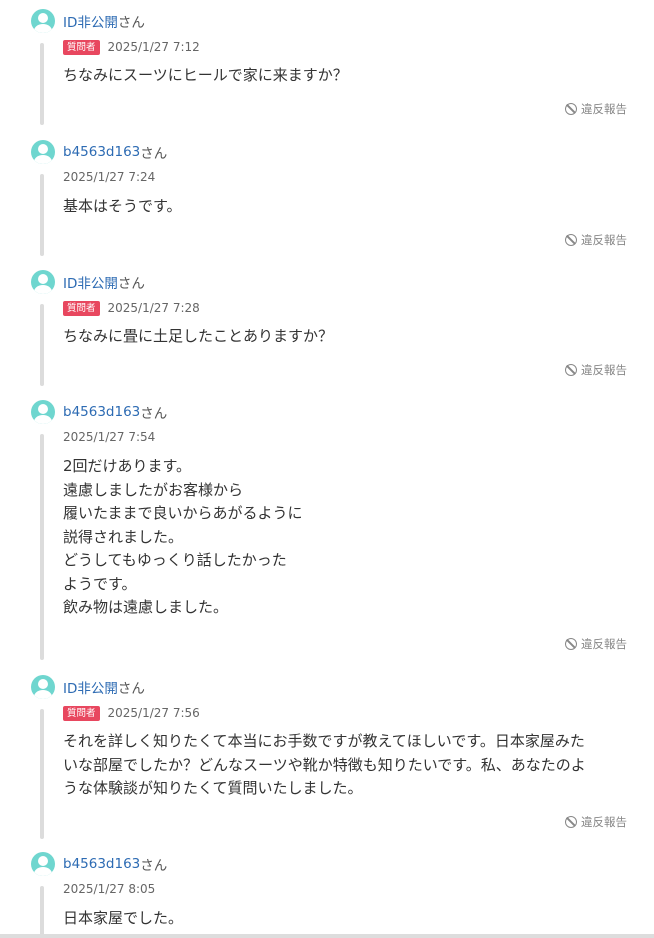 This screenshot has height=938, width=654. What do you see at coordinates (153, 489) in the screenshot?
I see `comment-text-line: 遠慮しましたがお客様から` at bounding box center [153, 489].